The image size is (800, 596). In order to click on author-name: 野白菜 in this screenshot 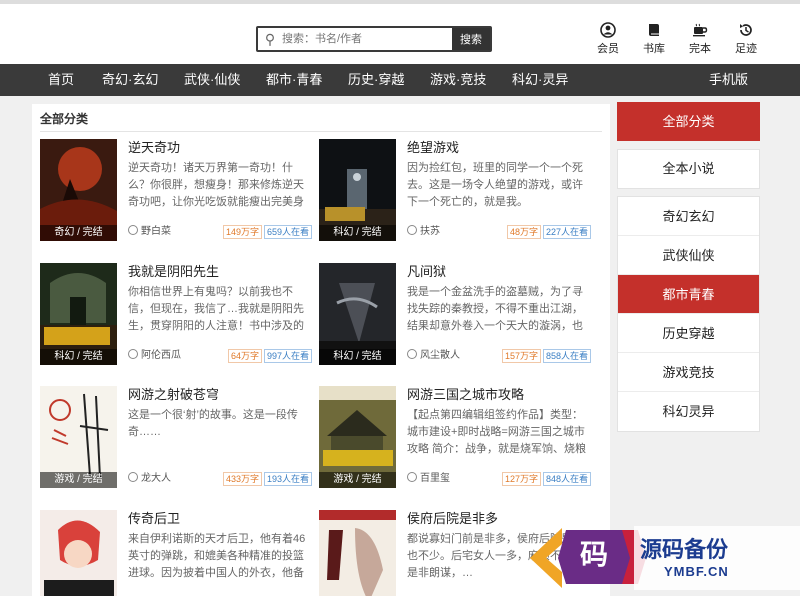, I will do `click(156, 231)`.